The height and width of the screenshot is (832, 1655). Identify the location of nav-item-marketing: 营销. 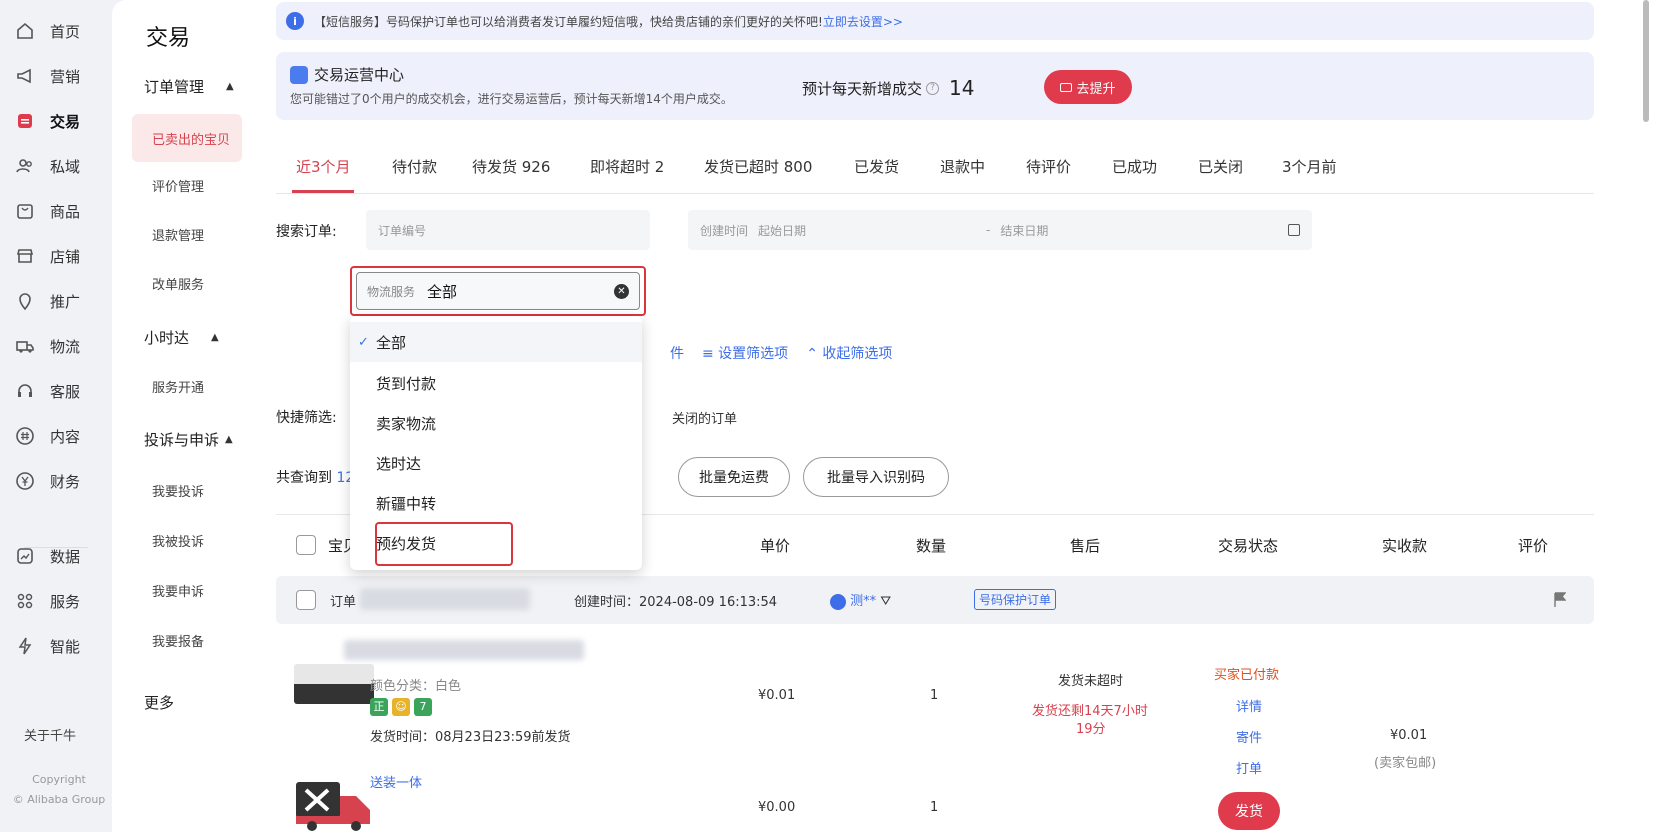
(47, 76).